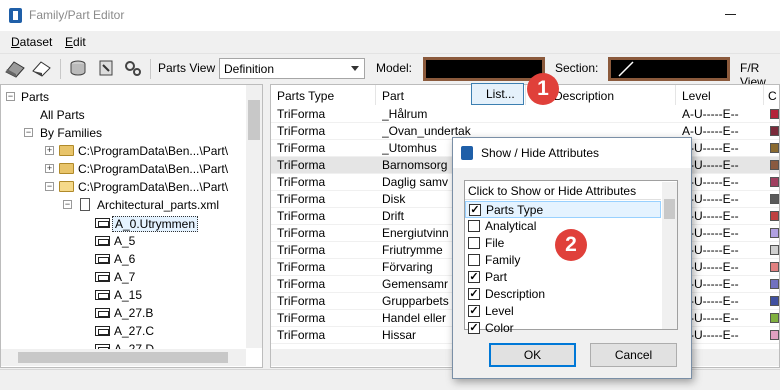  I want to click on tree-node-part: A_27.B, so click(125, 313).